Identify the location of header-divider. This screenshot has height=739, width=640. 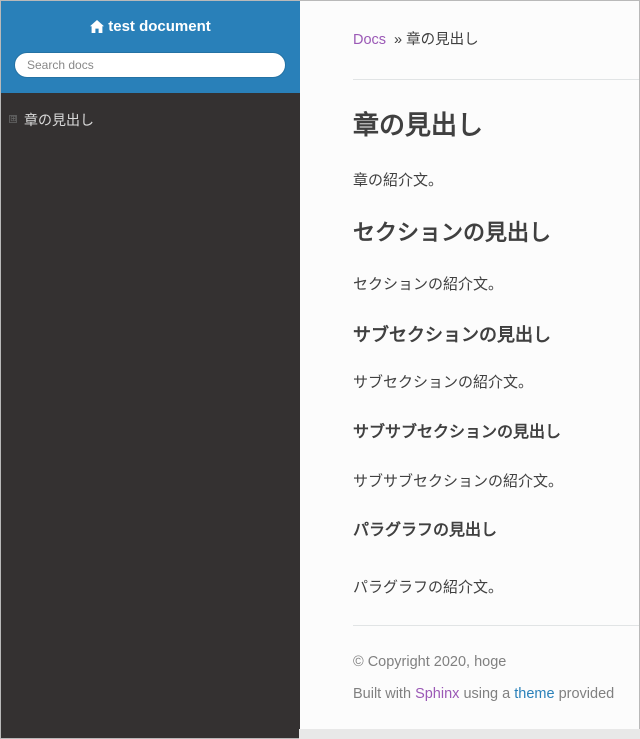
(496, 79).